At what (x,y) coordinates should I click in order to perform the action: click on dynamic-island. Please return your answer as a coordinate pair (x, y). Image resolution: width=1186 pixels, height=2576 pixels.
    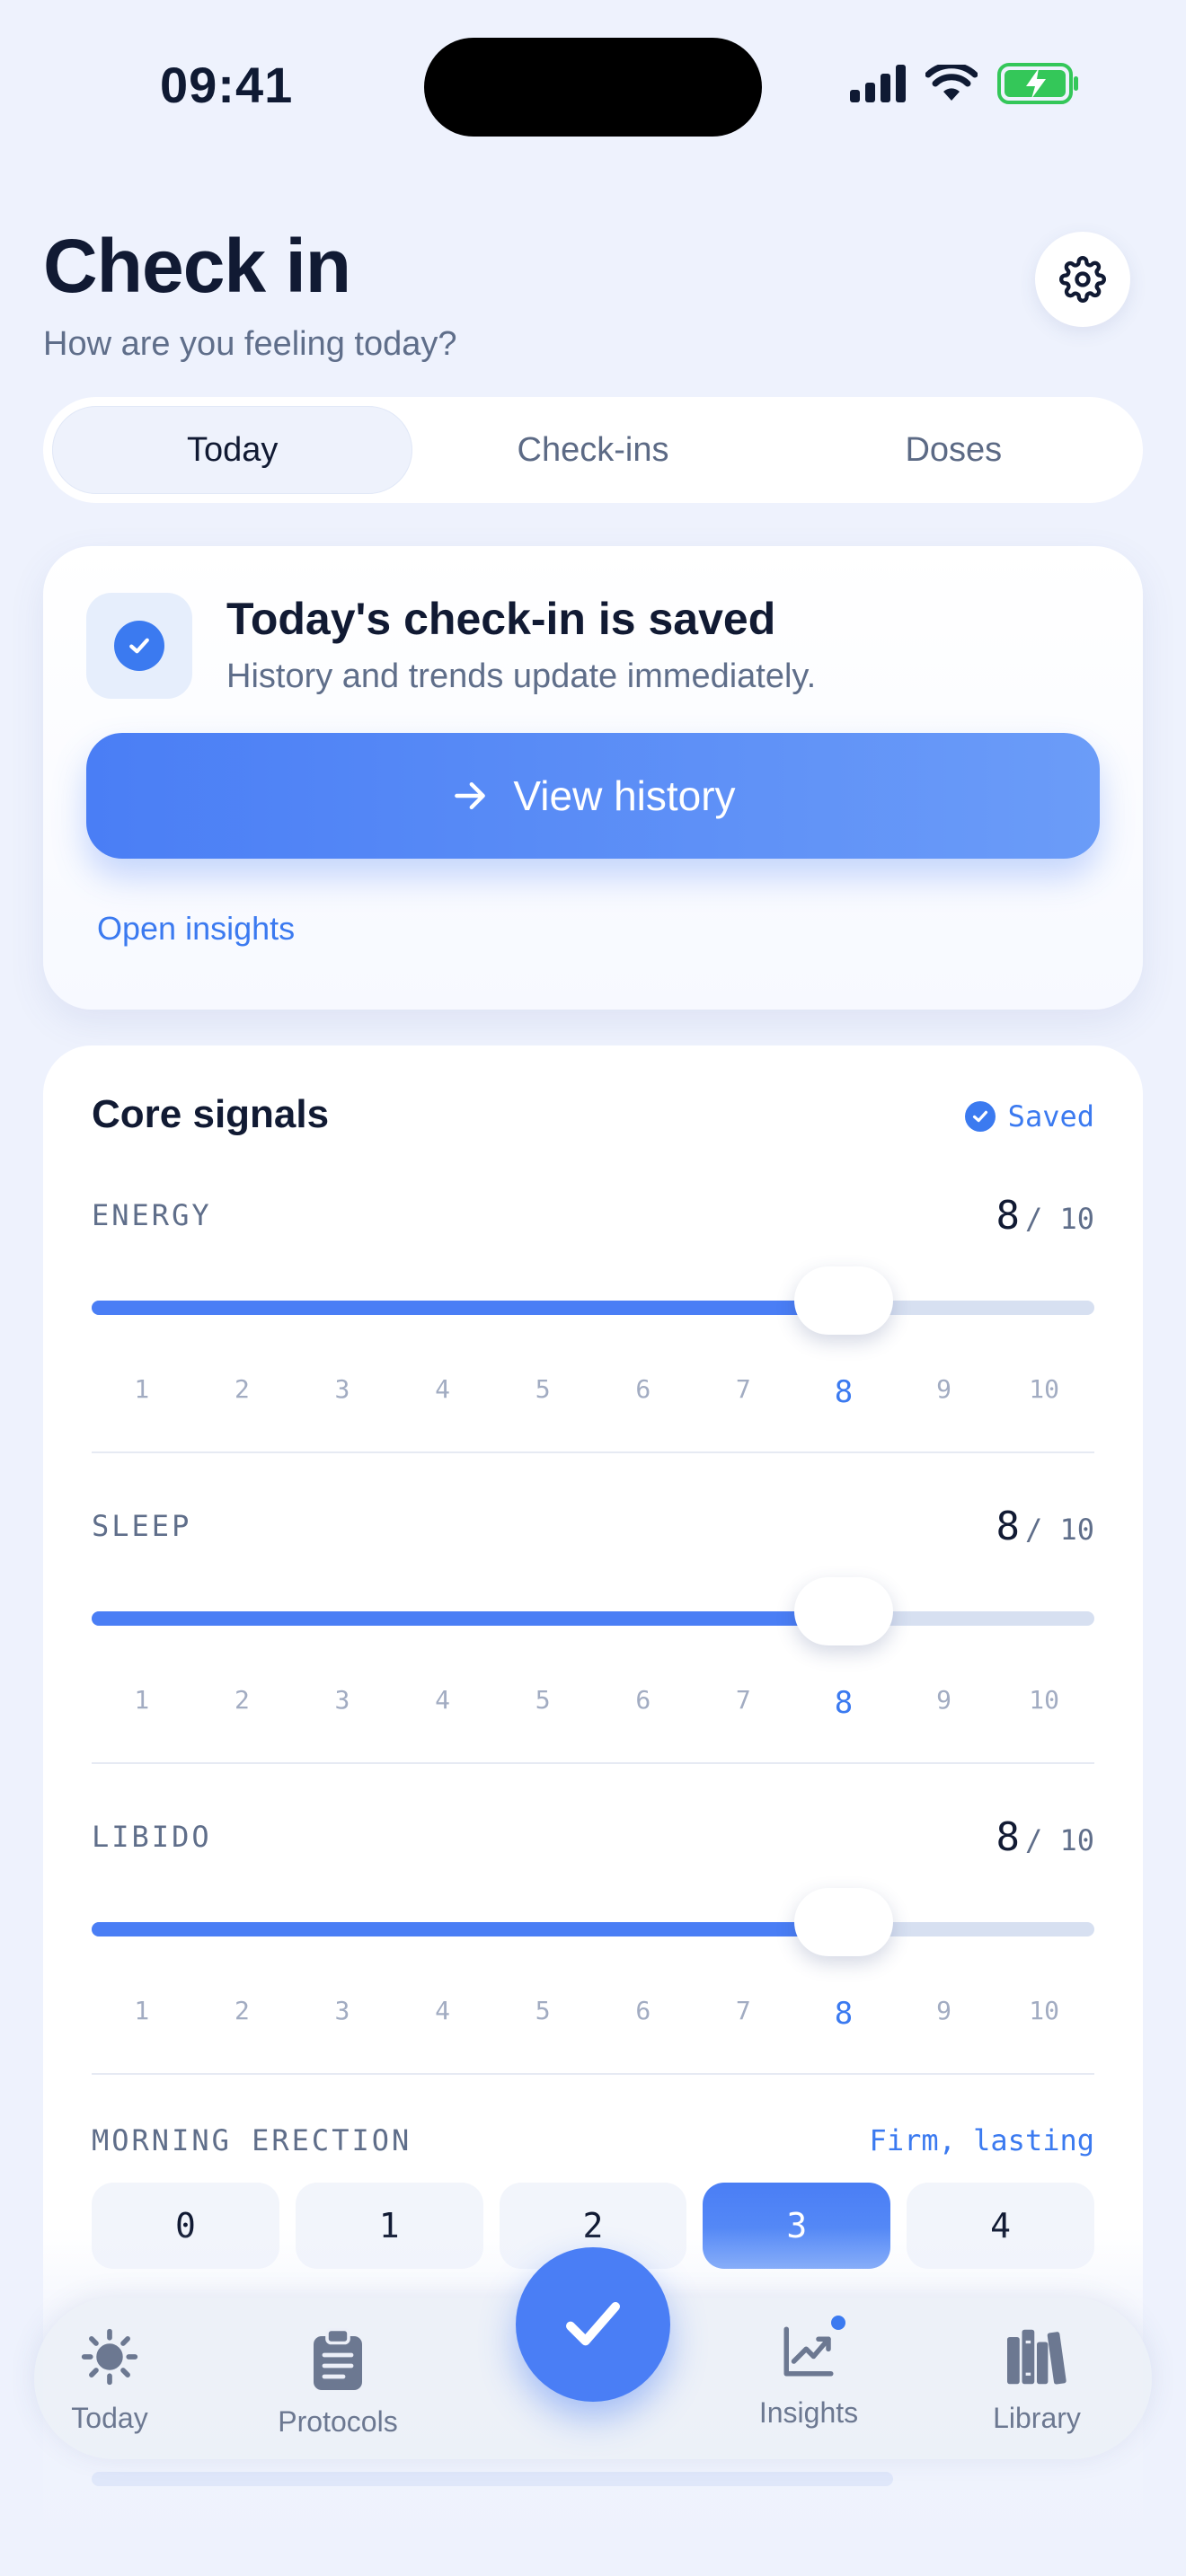
    Looking at the image, I should click on (593, 87).